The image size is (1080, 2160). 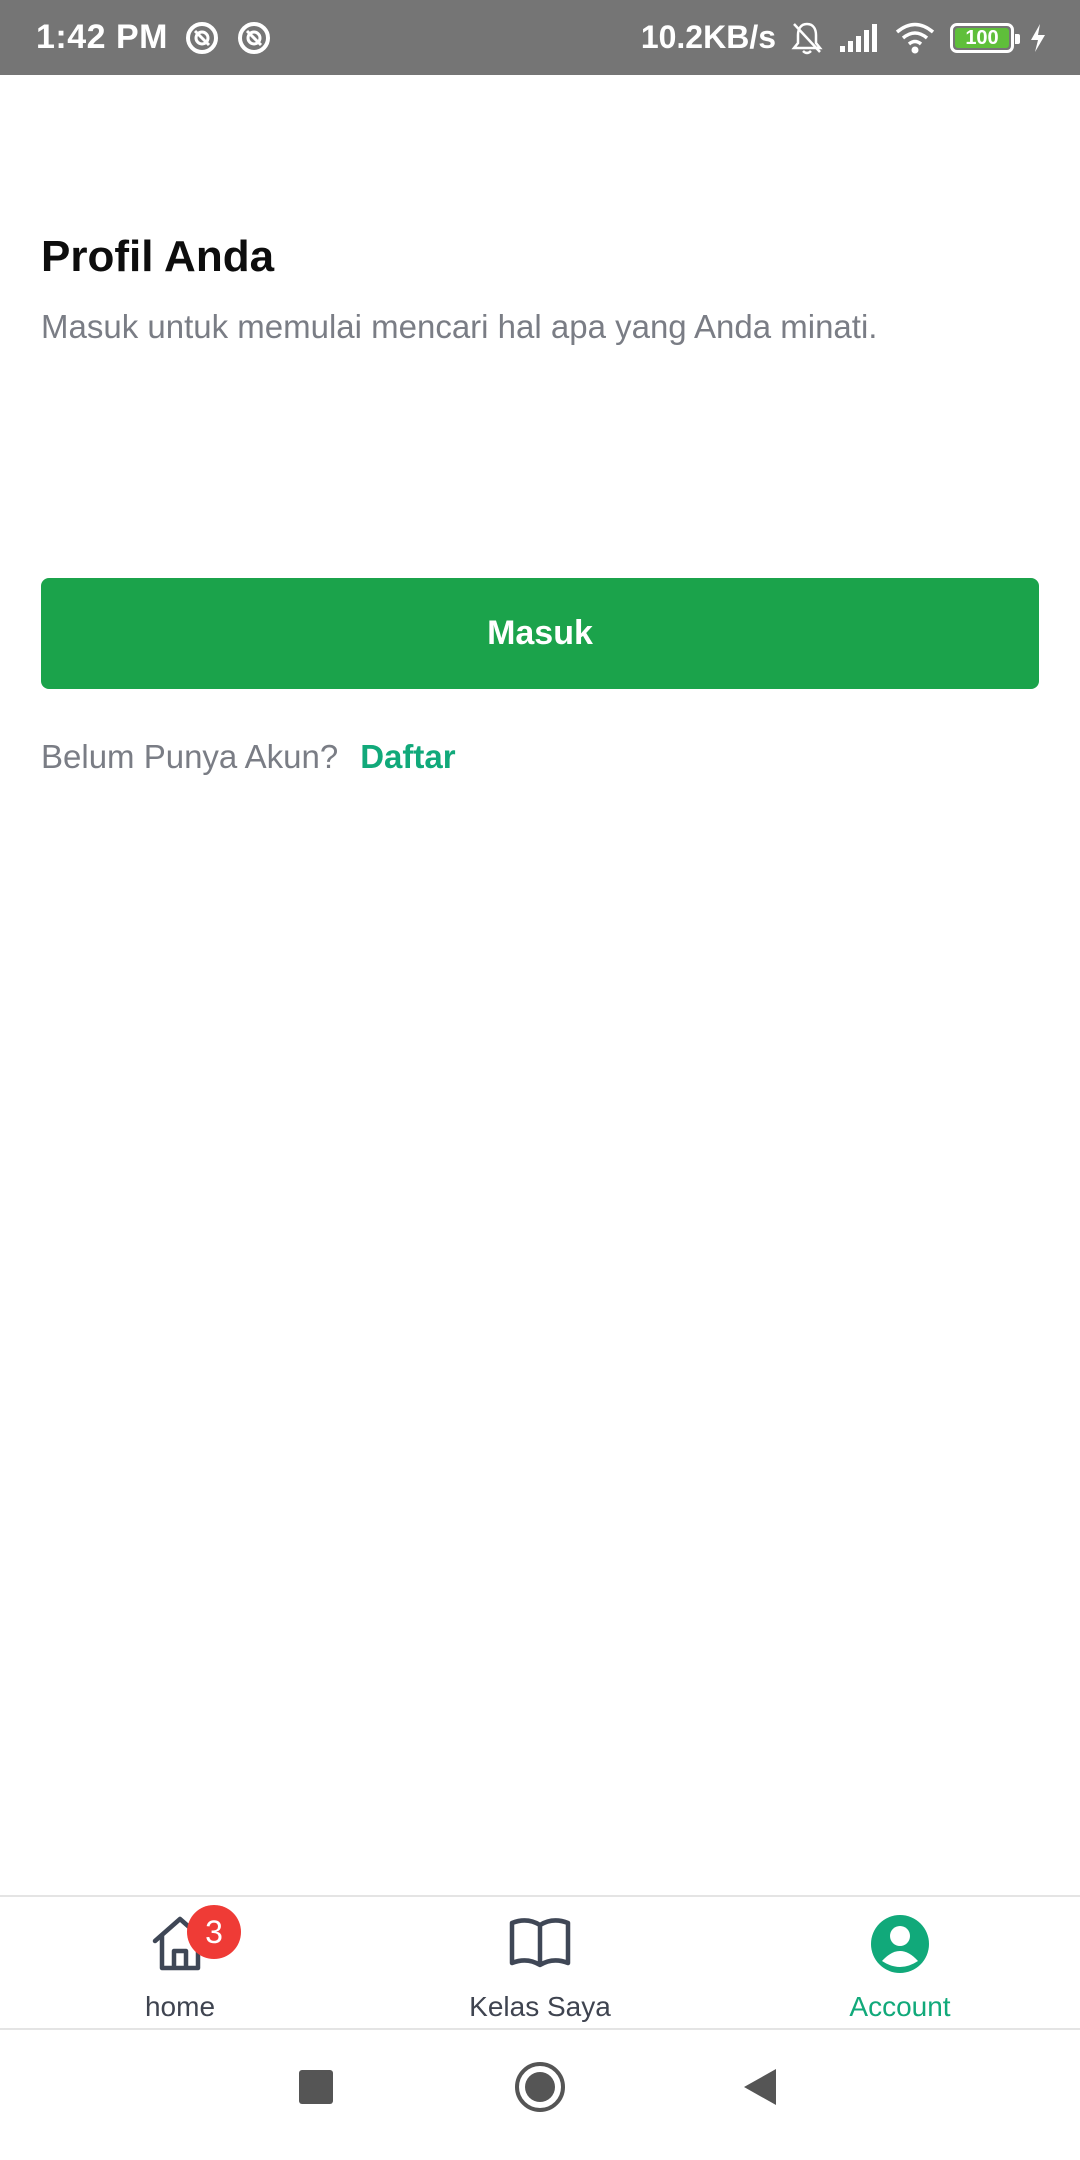 What do you see at coordinates (180, 2006) in the screenshot?
I see `nav-label-home: home` at bounding box center [180, 2006].